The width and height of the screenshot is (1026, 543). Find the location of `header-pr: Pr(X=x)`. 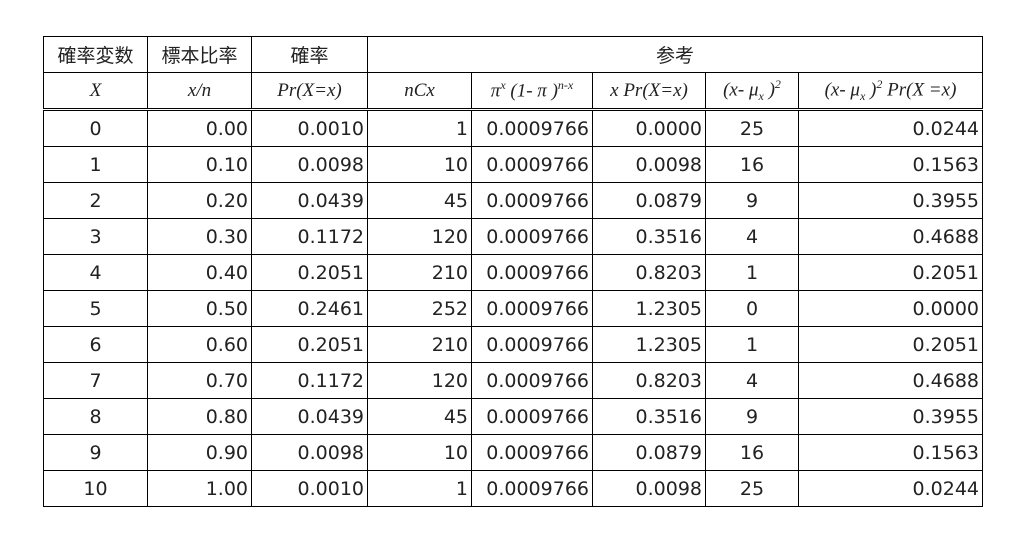

header-pr: Pr(X=x) is located at coordinates (309, 91).